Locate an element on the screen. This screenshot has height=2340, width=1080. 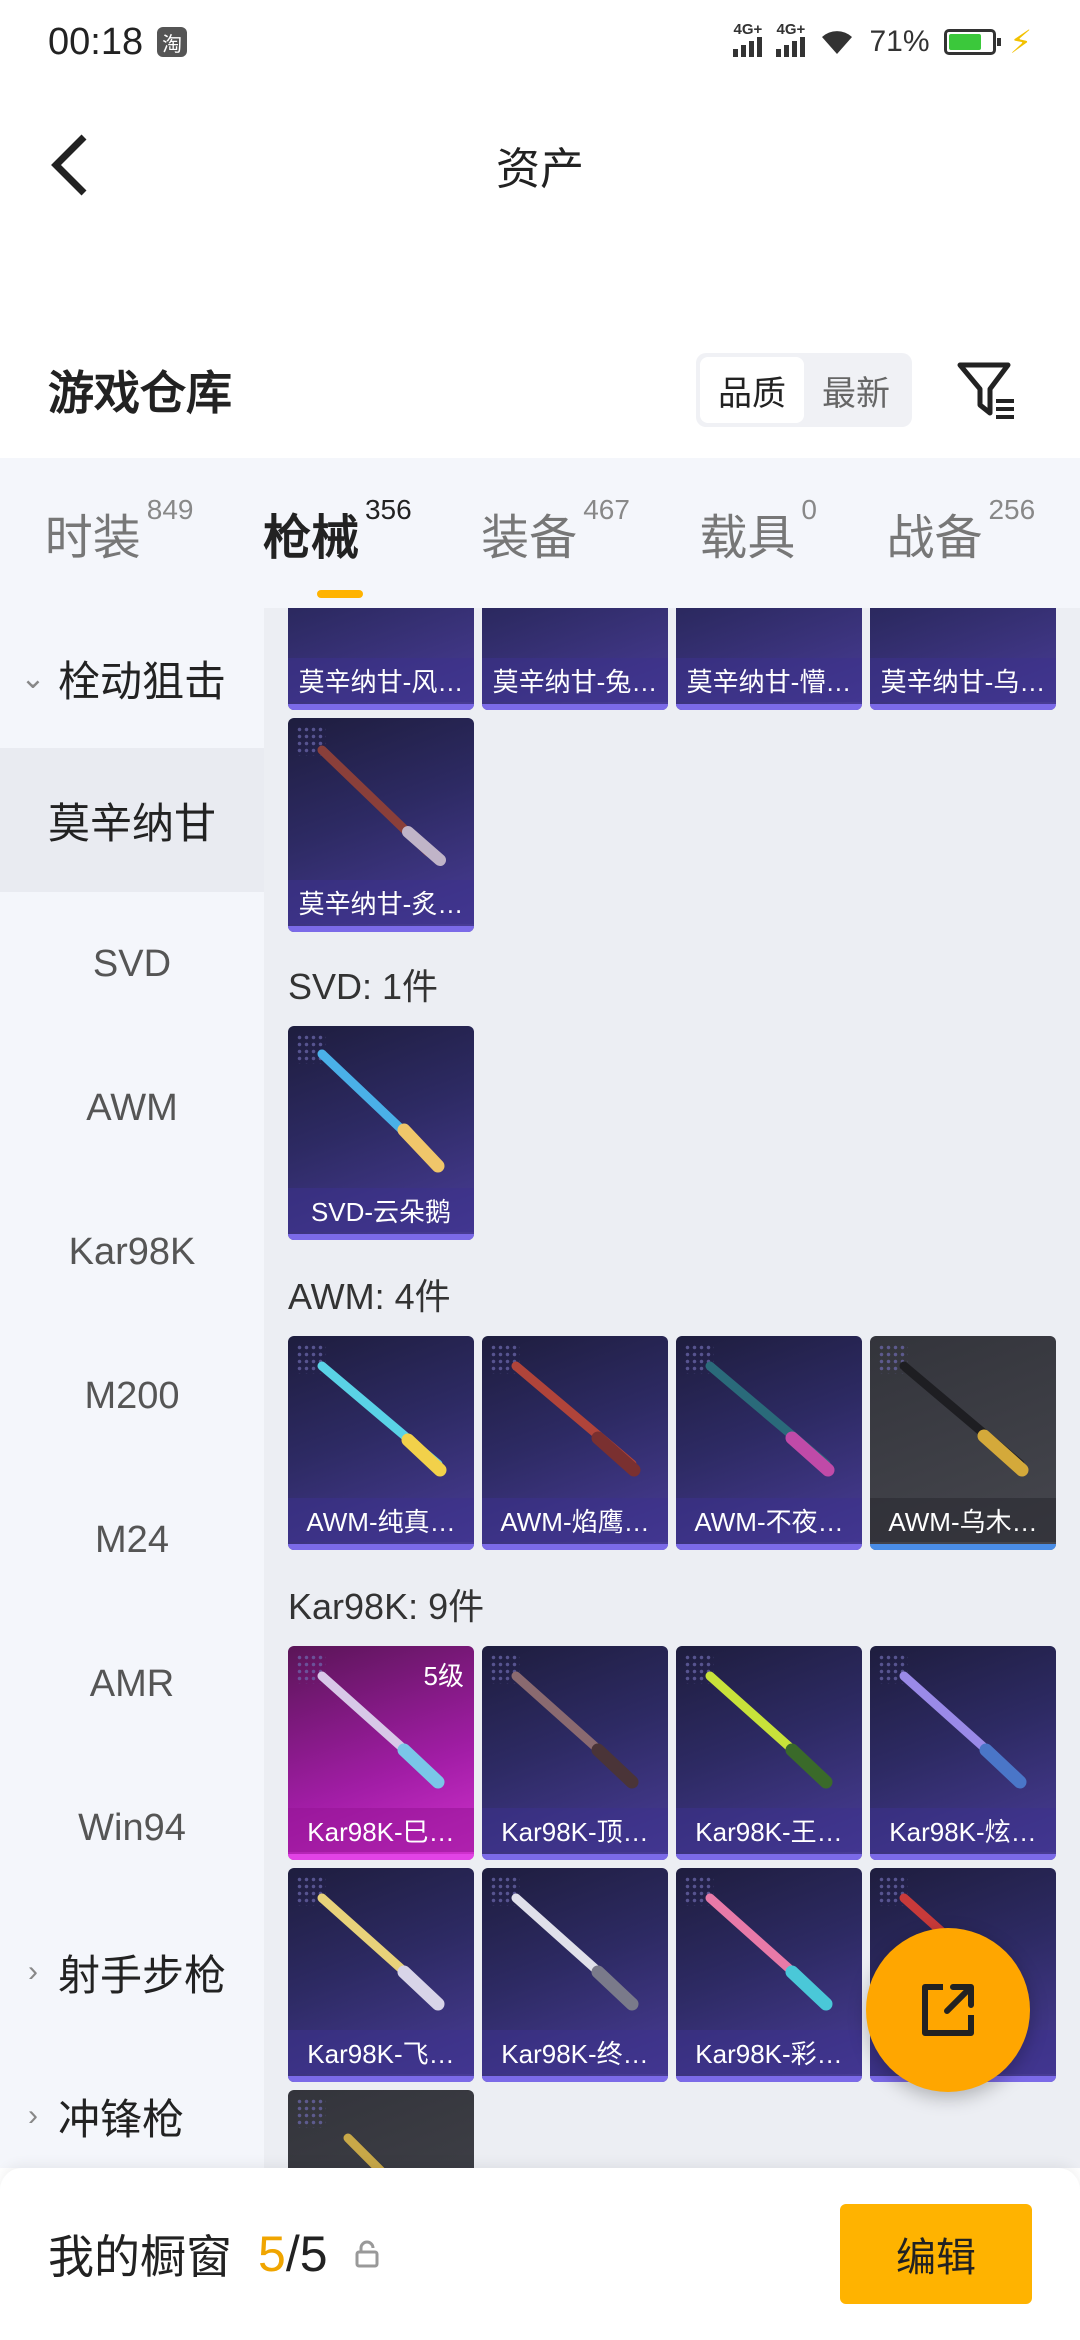
warehouse-header: 游戏仓库 品质 最新 is located at coordinates (540, 390).